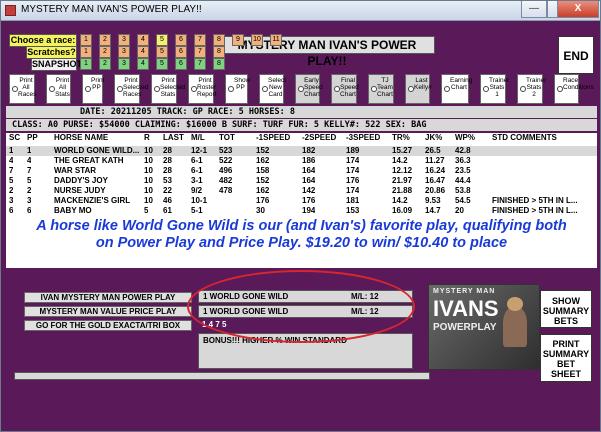 This screenshot has width=601, height=432. I want to click on scratch-button-5: 5, so click(162, 52).